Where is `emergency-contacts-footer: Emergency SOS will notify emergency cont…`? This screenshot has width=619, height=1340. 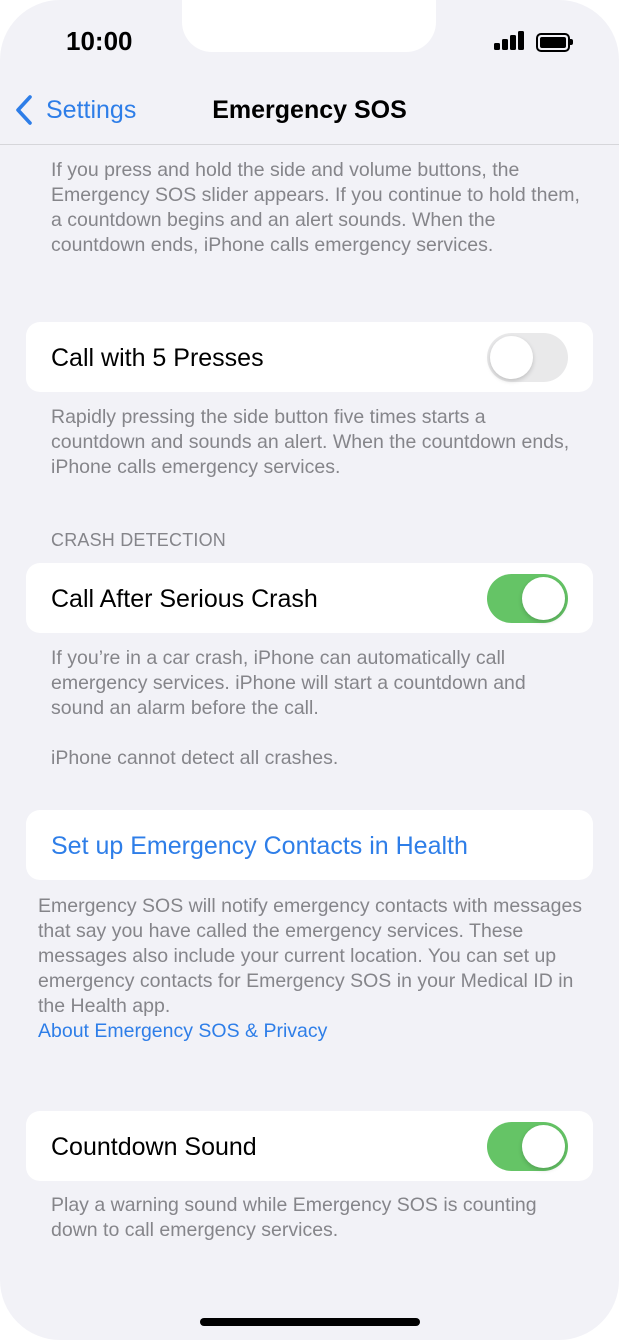
emergency-contacts-footer: Emergency SOS will notify emergency cont… is located at coordinates (310, 969).